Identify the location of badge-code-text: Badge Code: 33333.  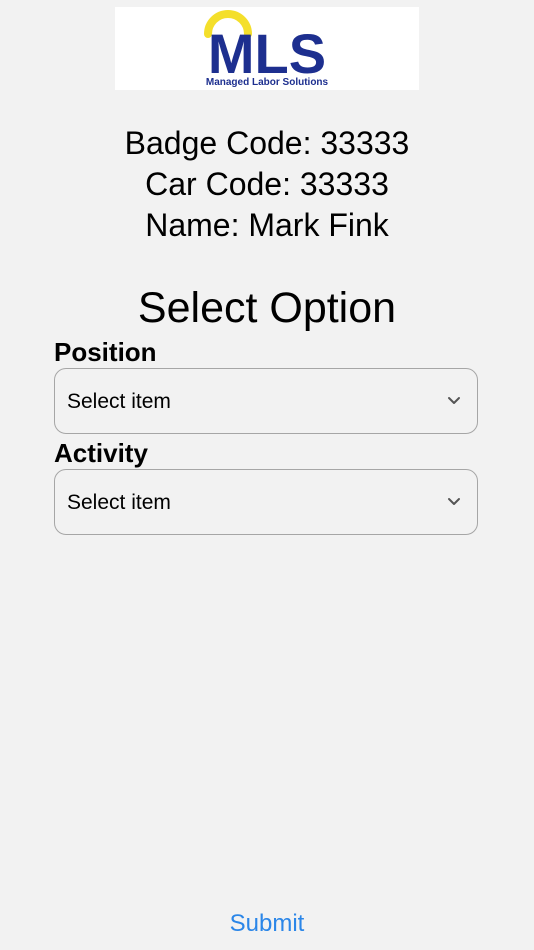
(267, 143).